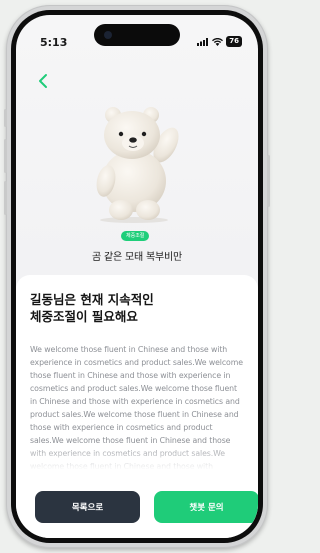  I want to click on volume-up-button, so click(5, 156).